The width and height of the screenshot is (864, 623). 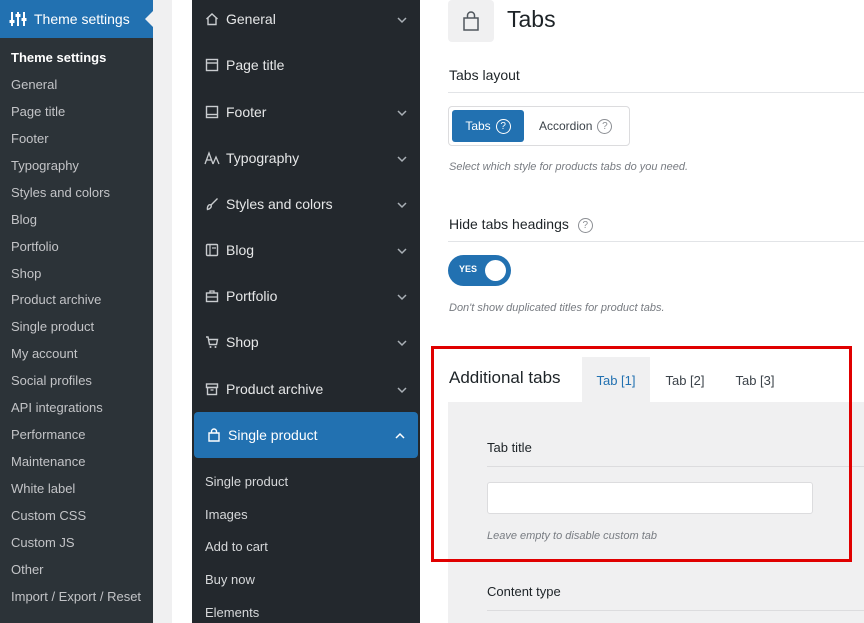 What do you see at coordinates (212, 19) in the screenshot?
I see `home-icon` at bounding box center [212, 19].